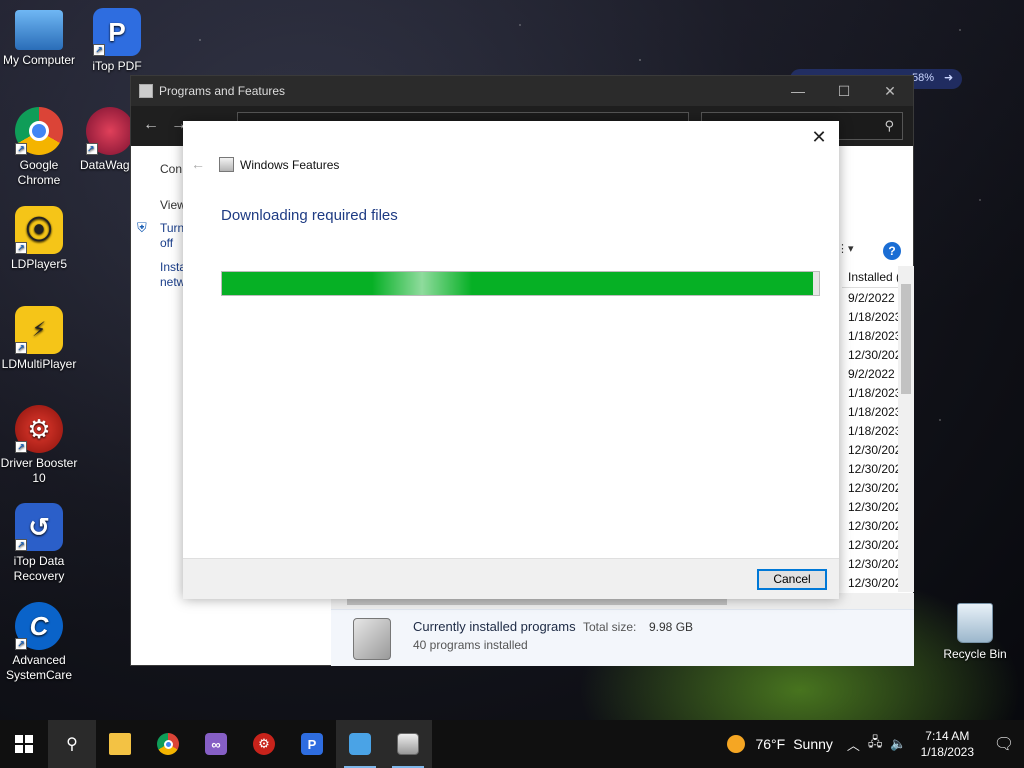 The width and height of the screenshot is (1024, 768). What do you see at coordinates (142, 227) in the screenshot?
I see `shield-icon: ⛨` at bounding box center [142, 227].